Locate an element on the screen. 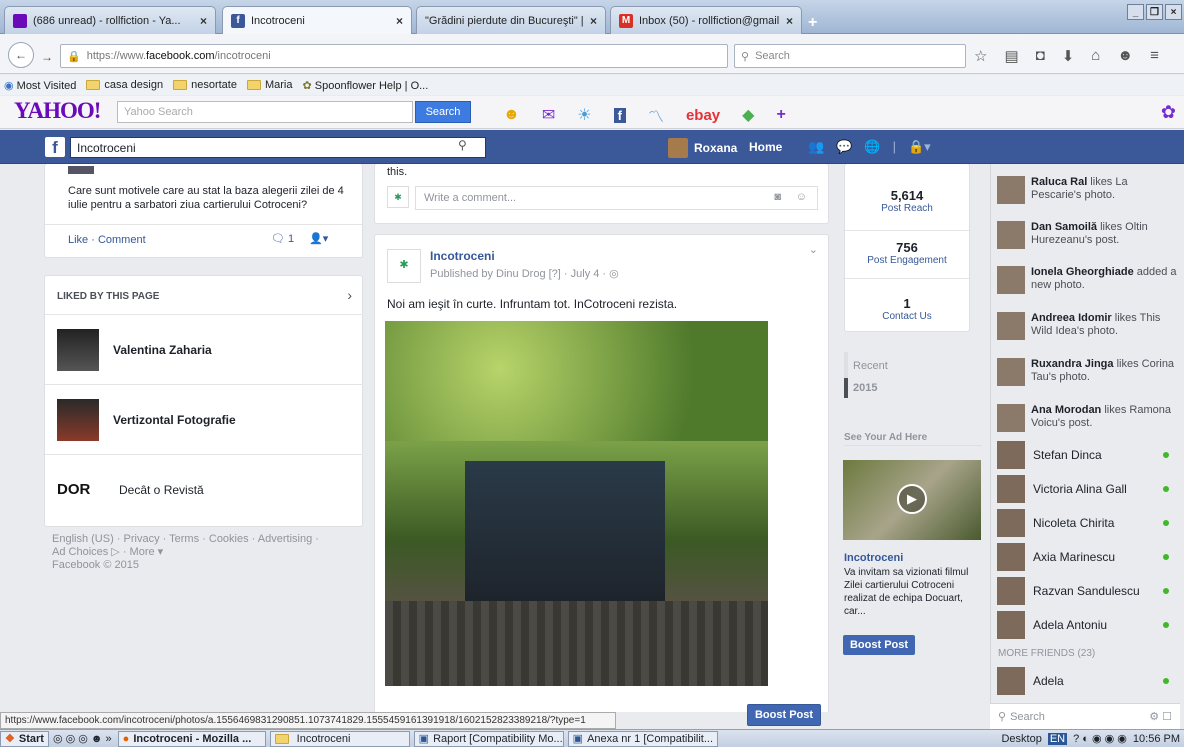 The height and width of the screenshot is (747, 1184). chevron-right-icon: › is located at coordinates (349, 295).